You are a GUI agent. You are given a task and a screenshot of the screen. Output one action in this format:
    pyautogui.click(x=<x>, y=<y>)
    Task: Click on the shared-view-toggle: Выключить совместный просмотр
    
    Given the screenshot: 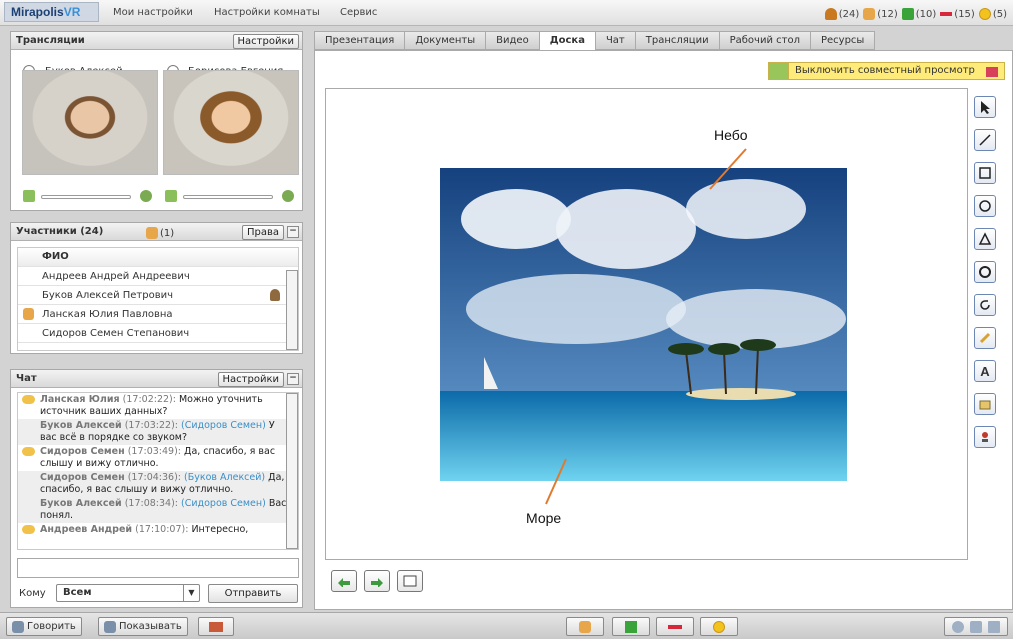 What is the action you would take?
    pyautogui.click(x=886, y=71)
    